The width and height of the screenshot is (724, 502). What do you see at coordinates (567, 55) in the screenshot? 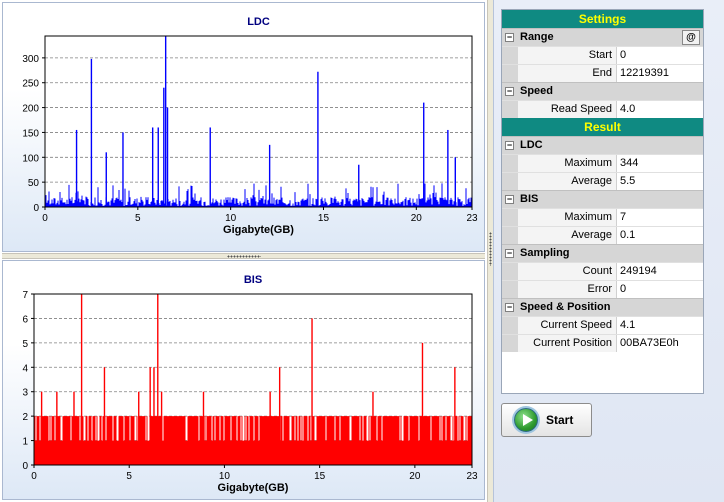
I see `start-label: Start` at bounding box center [567, 55].